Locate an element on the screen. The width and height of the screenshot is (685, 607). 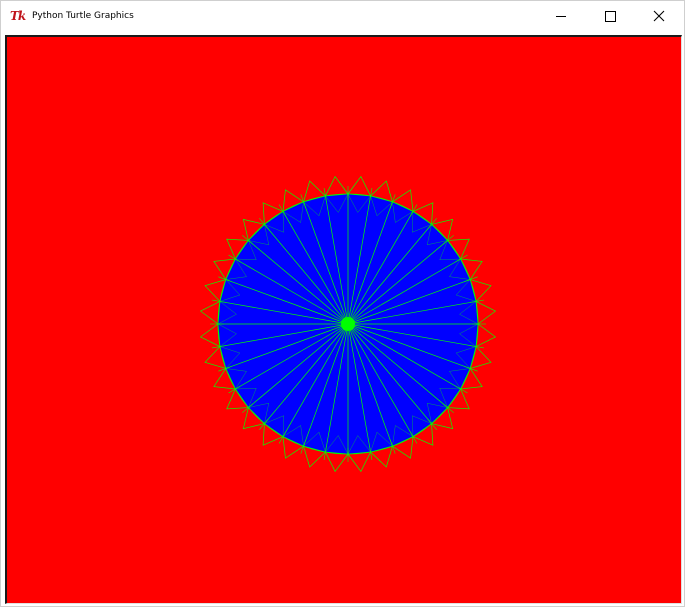
turtle-hub is located at coordinates (348, 324).